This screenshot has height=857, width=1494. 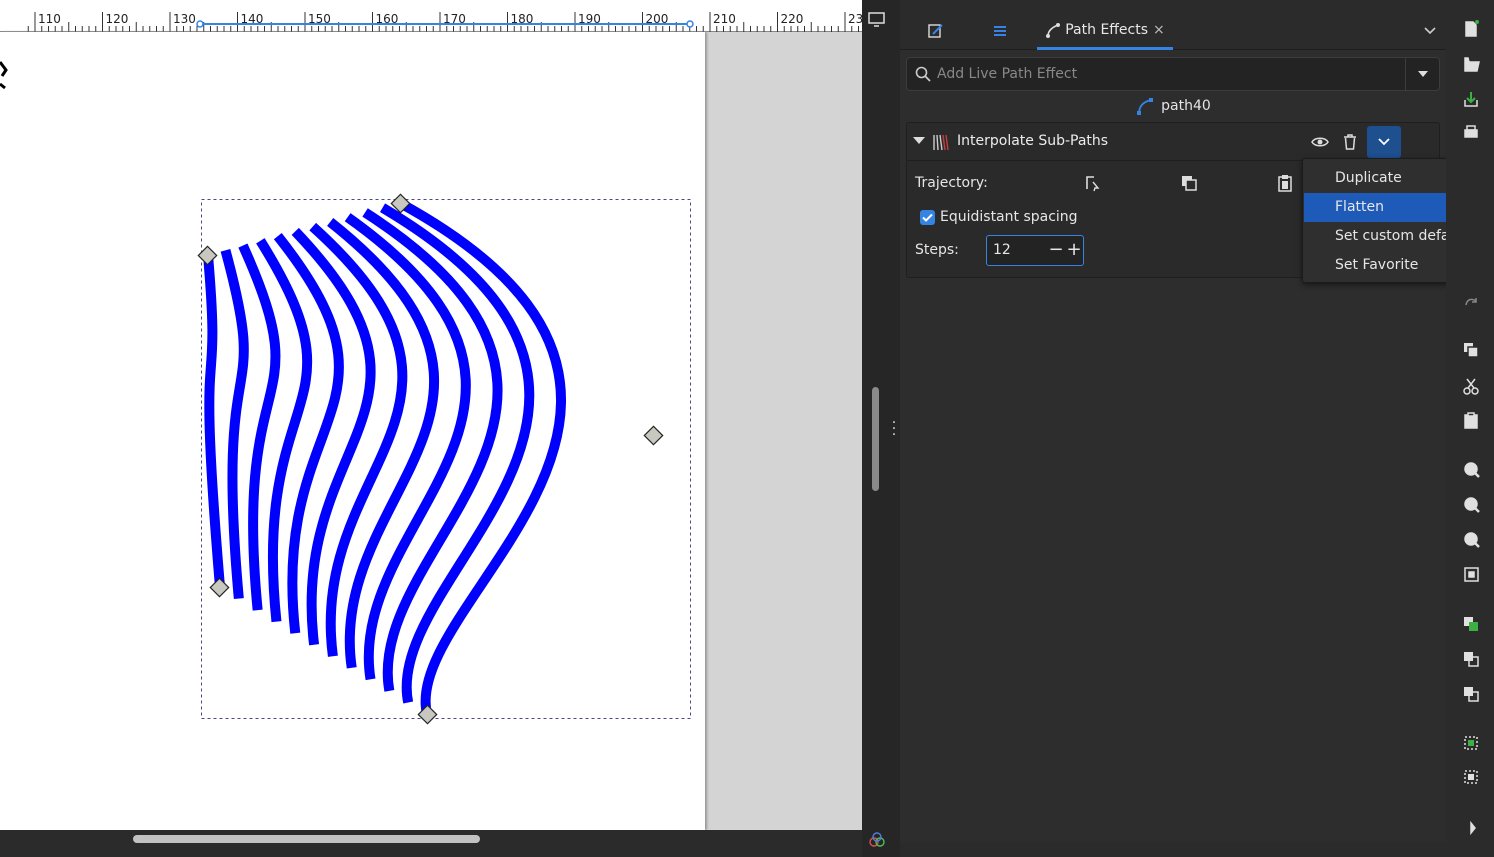 What do you see at coordinates (941, 142) in the screenshot?
I see `interpolate-subpaths-icon` at bounding box center [941, 142].